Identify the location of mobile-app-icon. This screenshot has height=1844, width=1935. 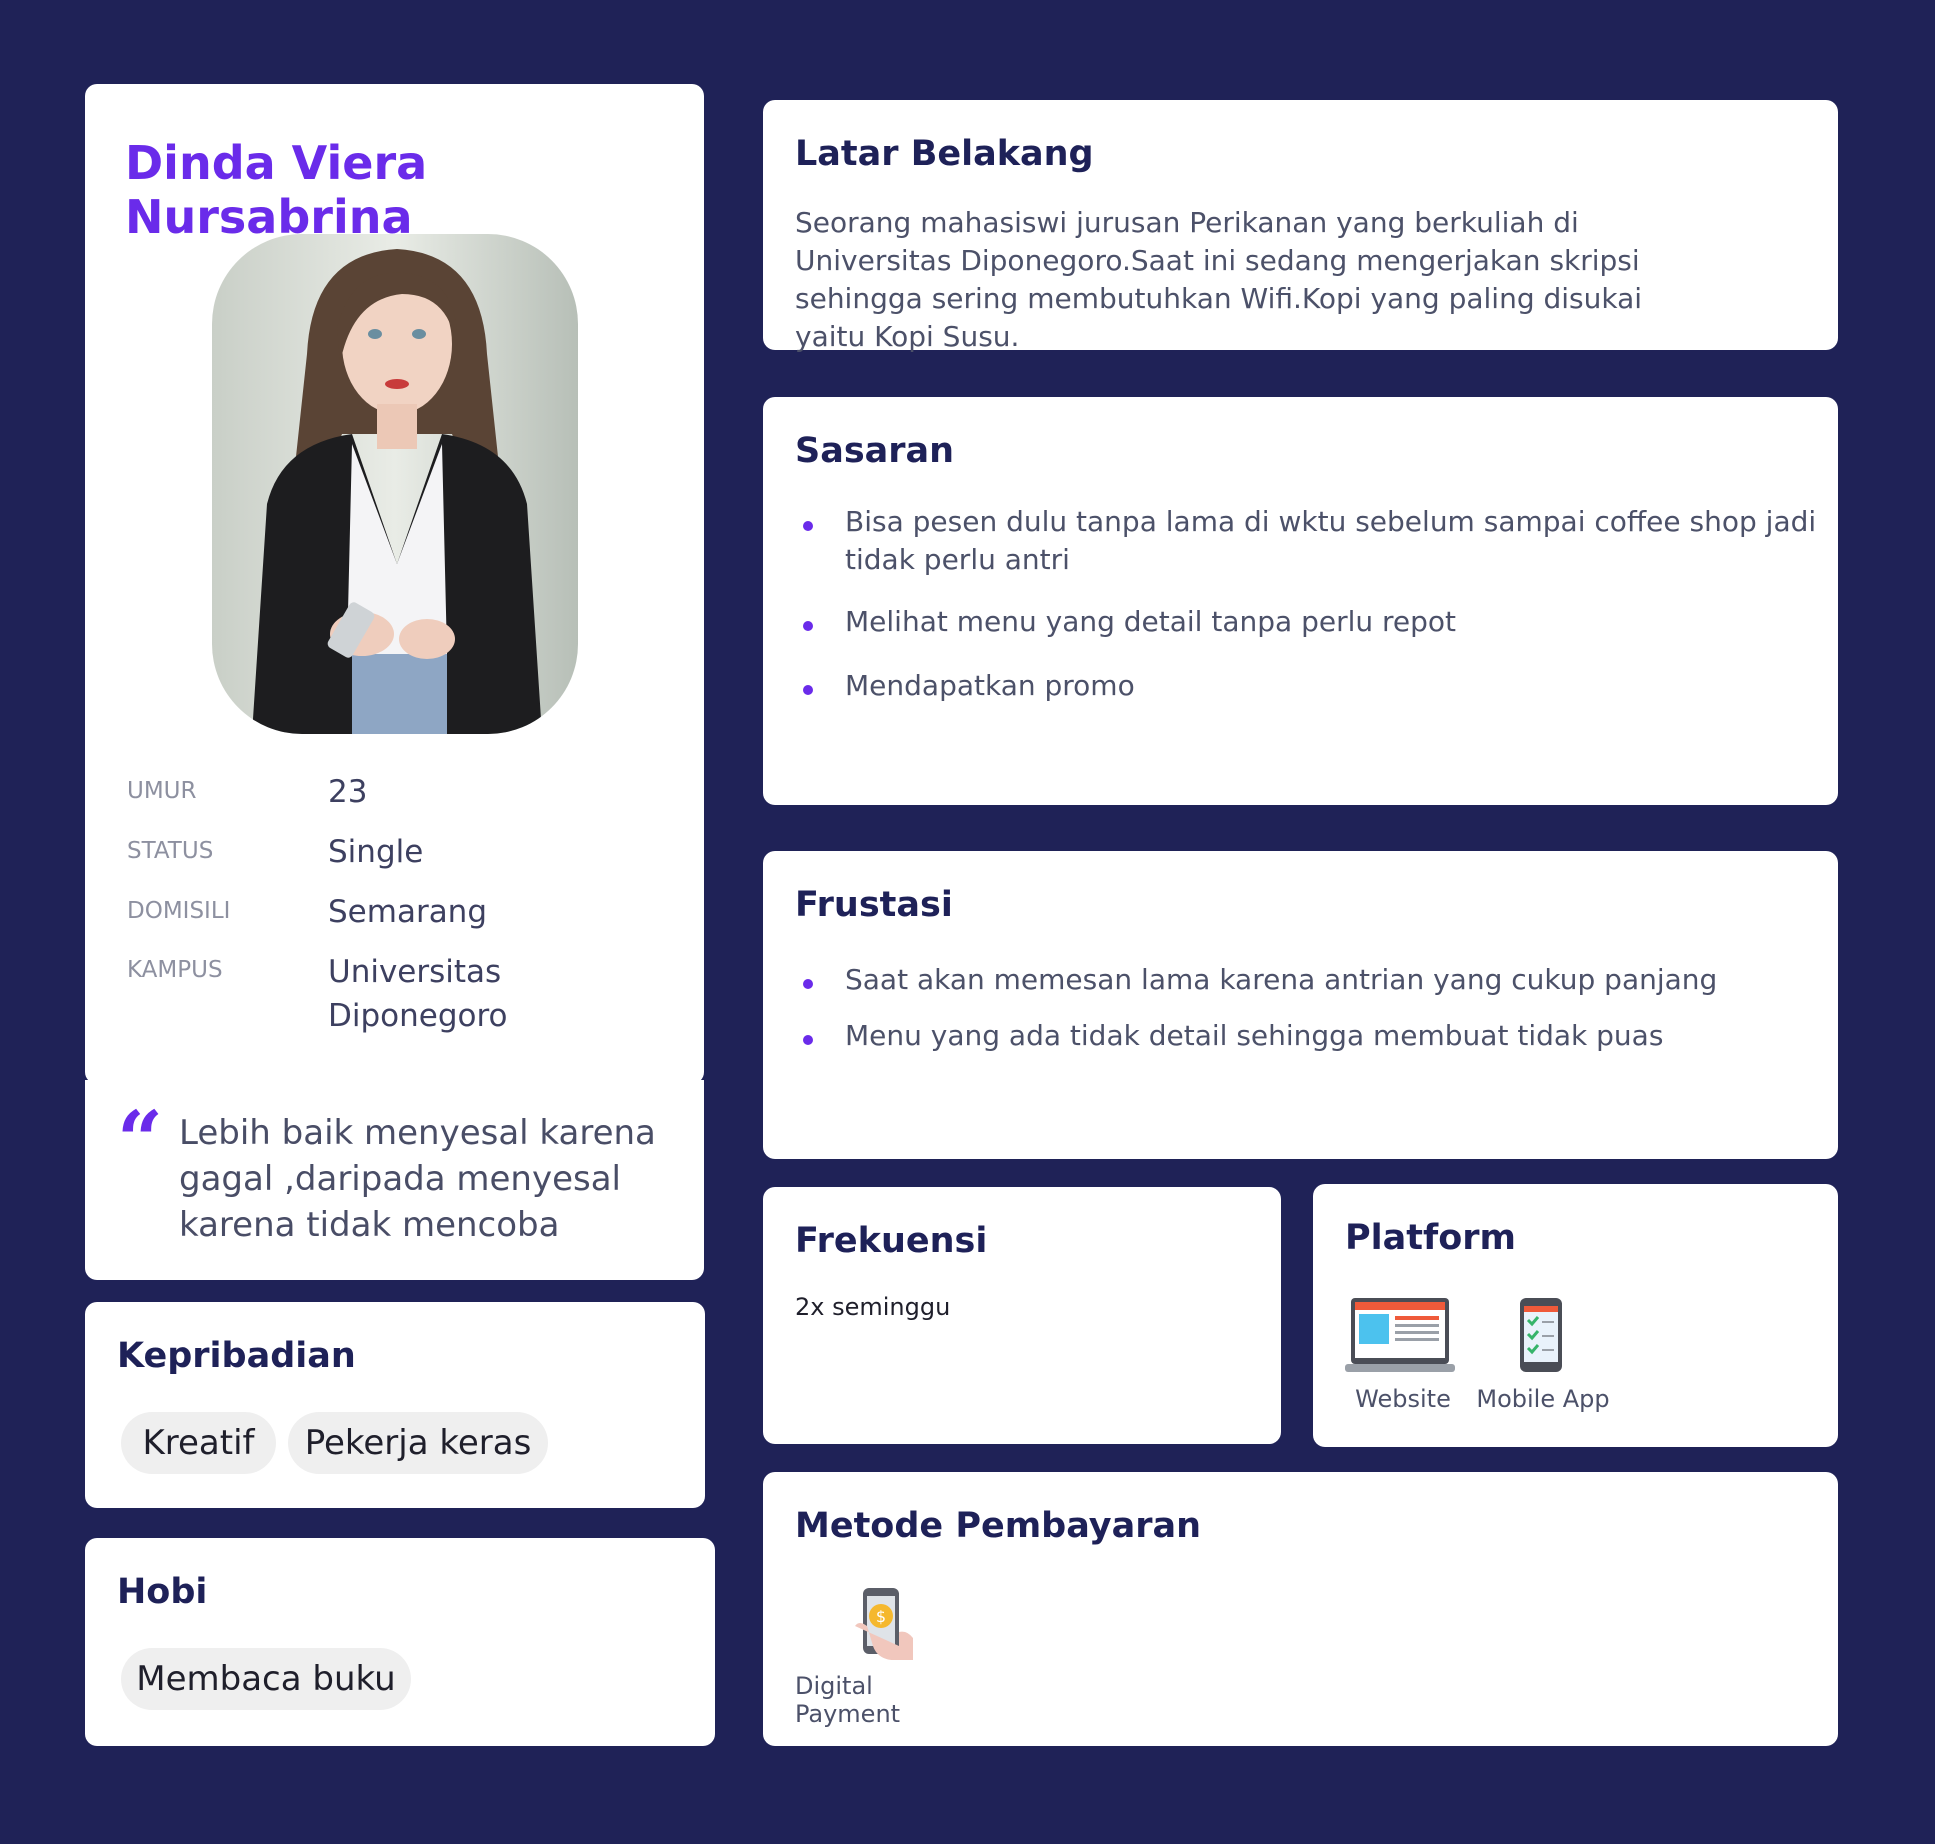
(1541, 1335).